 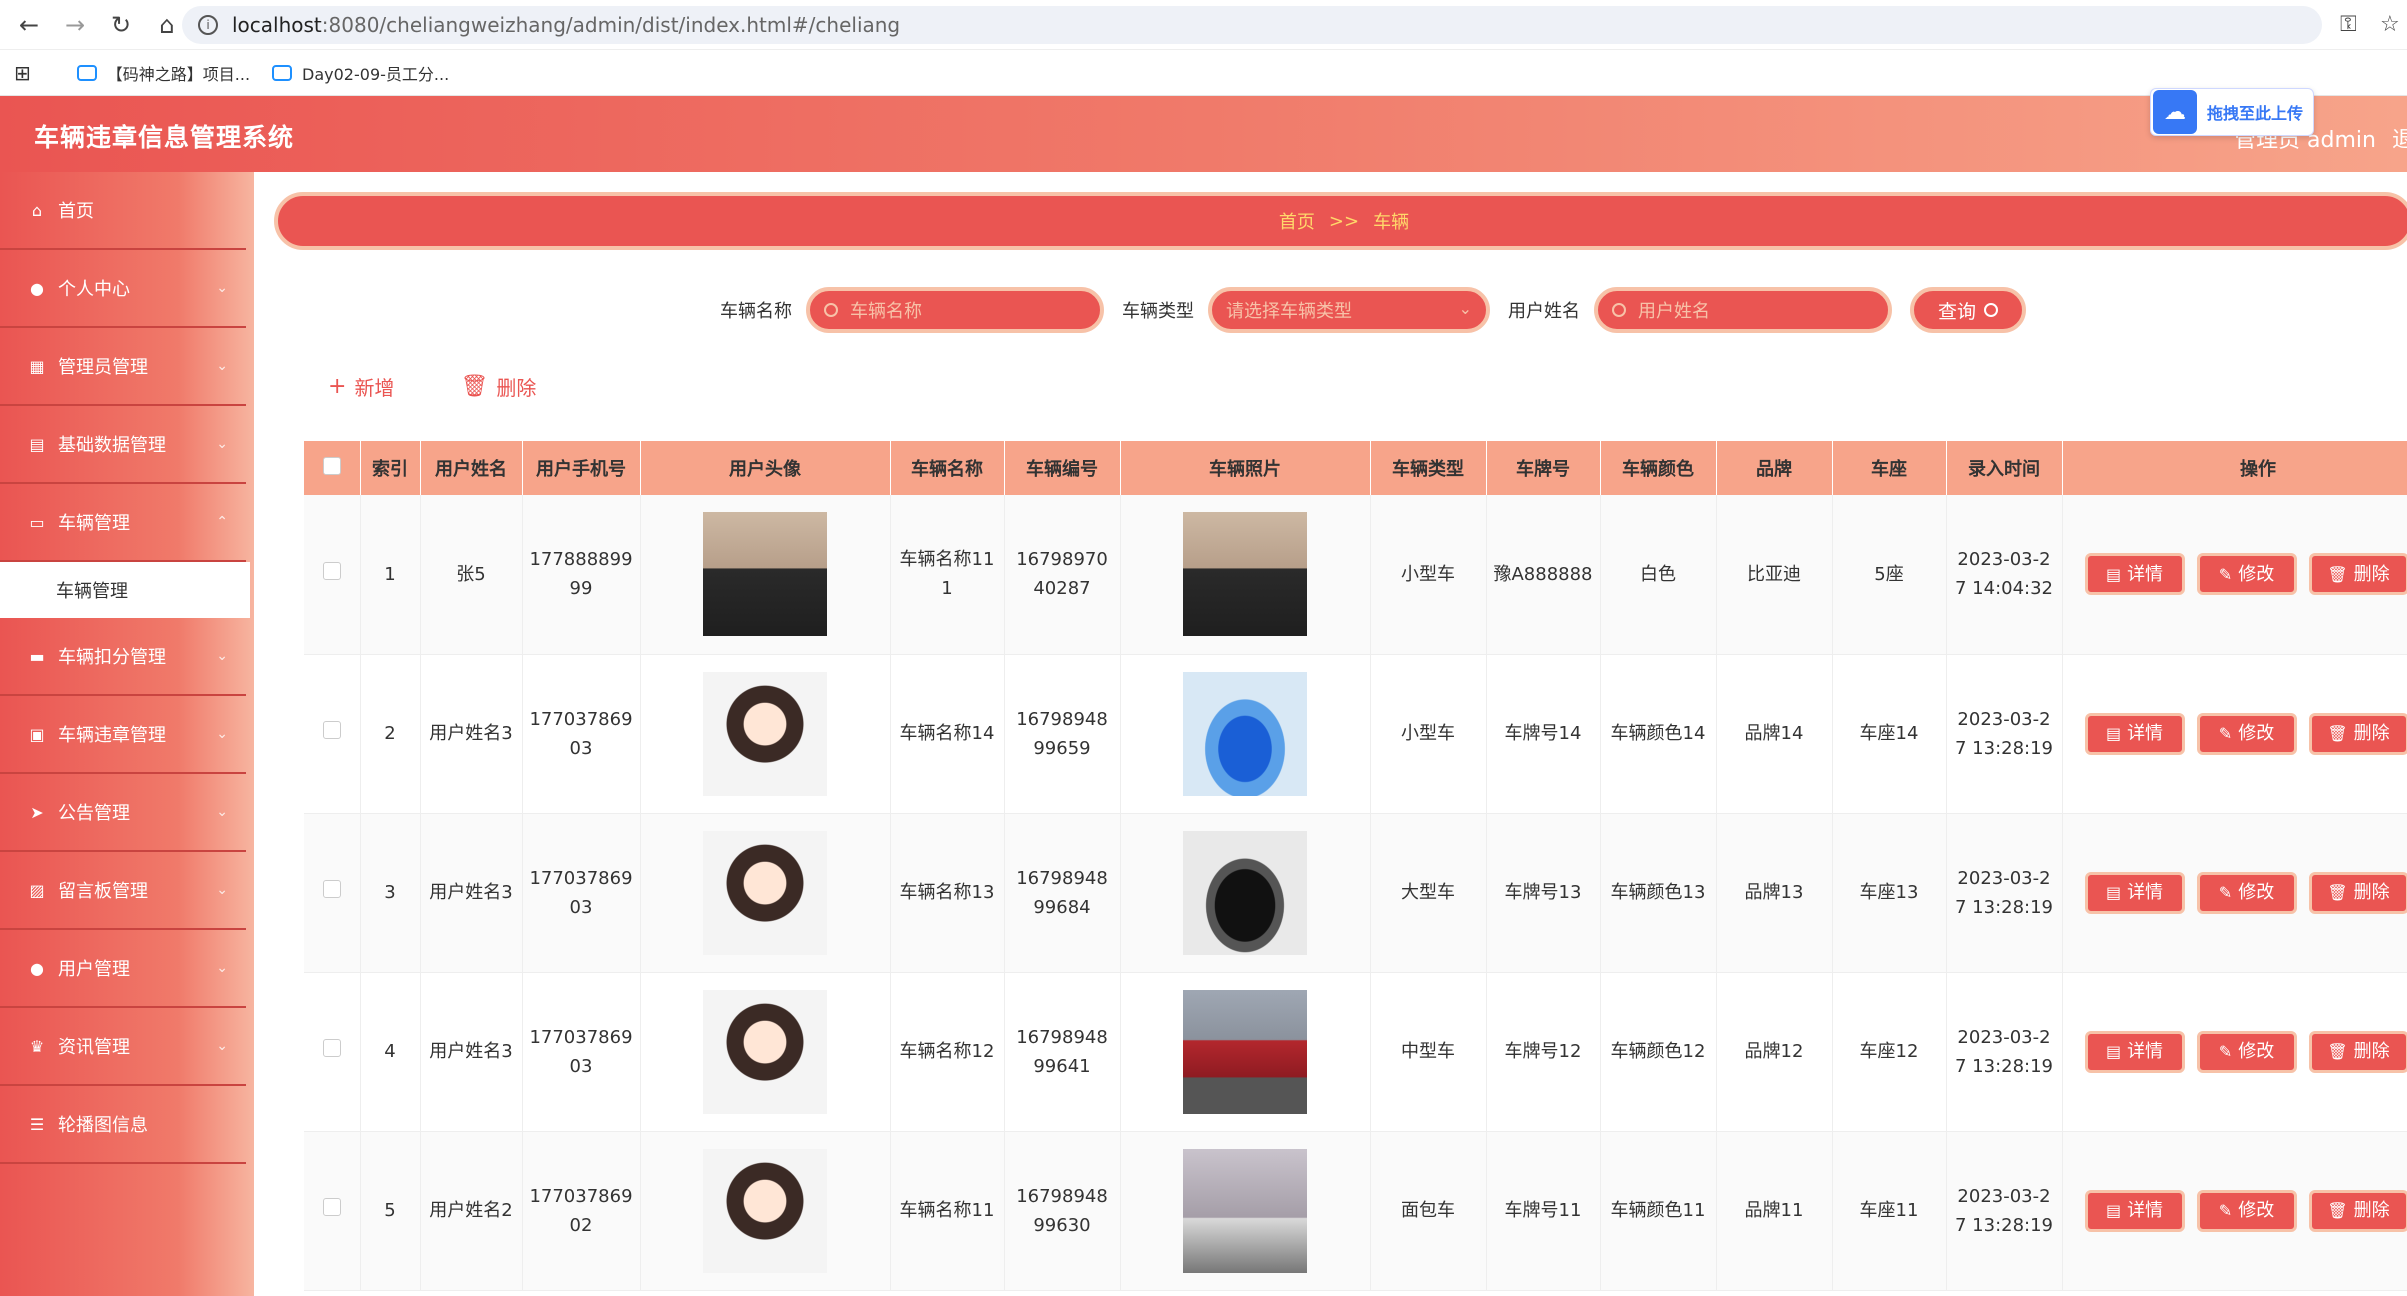 What do you see at coordinates (123, 289) in the screenshot?
I see `sidebar-item-profile: ● 个人中心 ⌄` at bounding box center [123, 289].